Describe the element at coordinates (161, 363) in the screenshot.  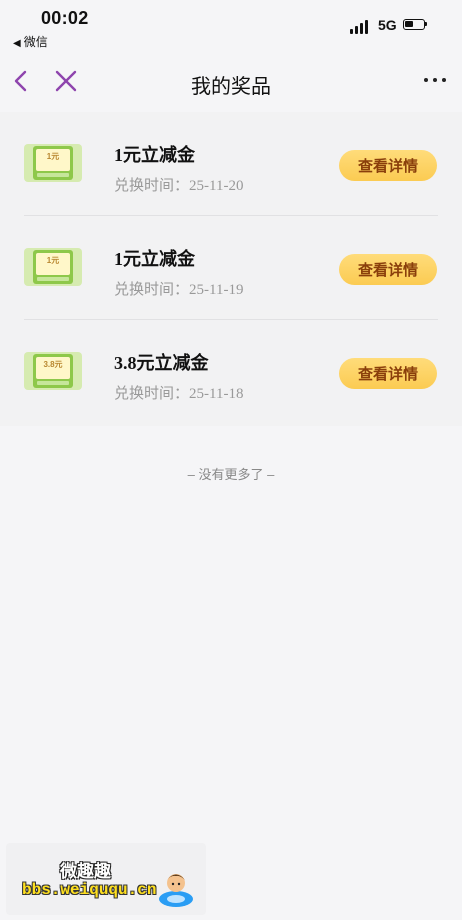
I see `prize-name: 3.8元立减金` at that location.